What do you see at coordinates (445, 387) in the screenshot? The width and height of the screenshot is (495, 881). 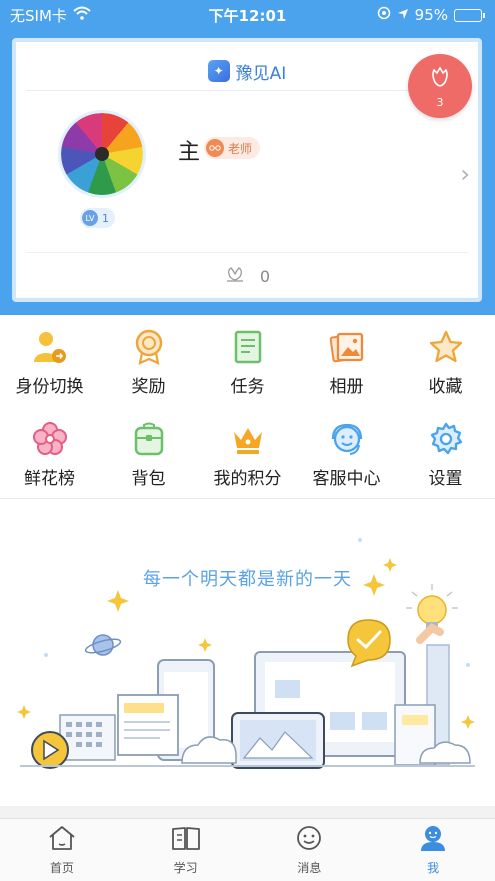 I see `menu-label: 收藏` at bounding box center [445, 387].